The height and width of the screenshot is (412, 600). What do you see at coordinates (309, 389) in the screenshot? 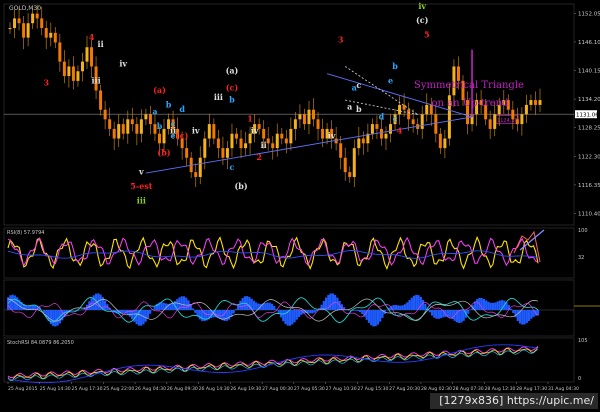
I see `x-tick-label: 27 Aug 05:30` at bounding box center [309, 389].